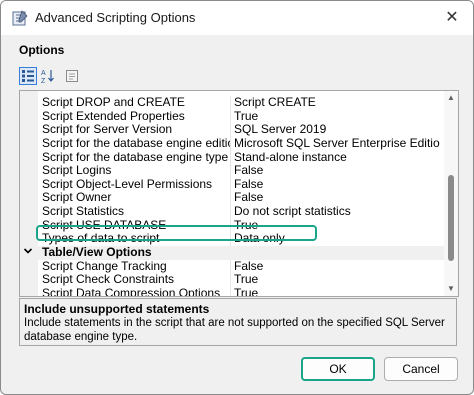  Describe the element at coordinates (232, 266) in the screenshot. I see `property-row: Script Change Tracking False` at that location.